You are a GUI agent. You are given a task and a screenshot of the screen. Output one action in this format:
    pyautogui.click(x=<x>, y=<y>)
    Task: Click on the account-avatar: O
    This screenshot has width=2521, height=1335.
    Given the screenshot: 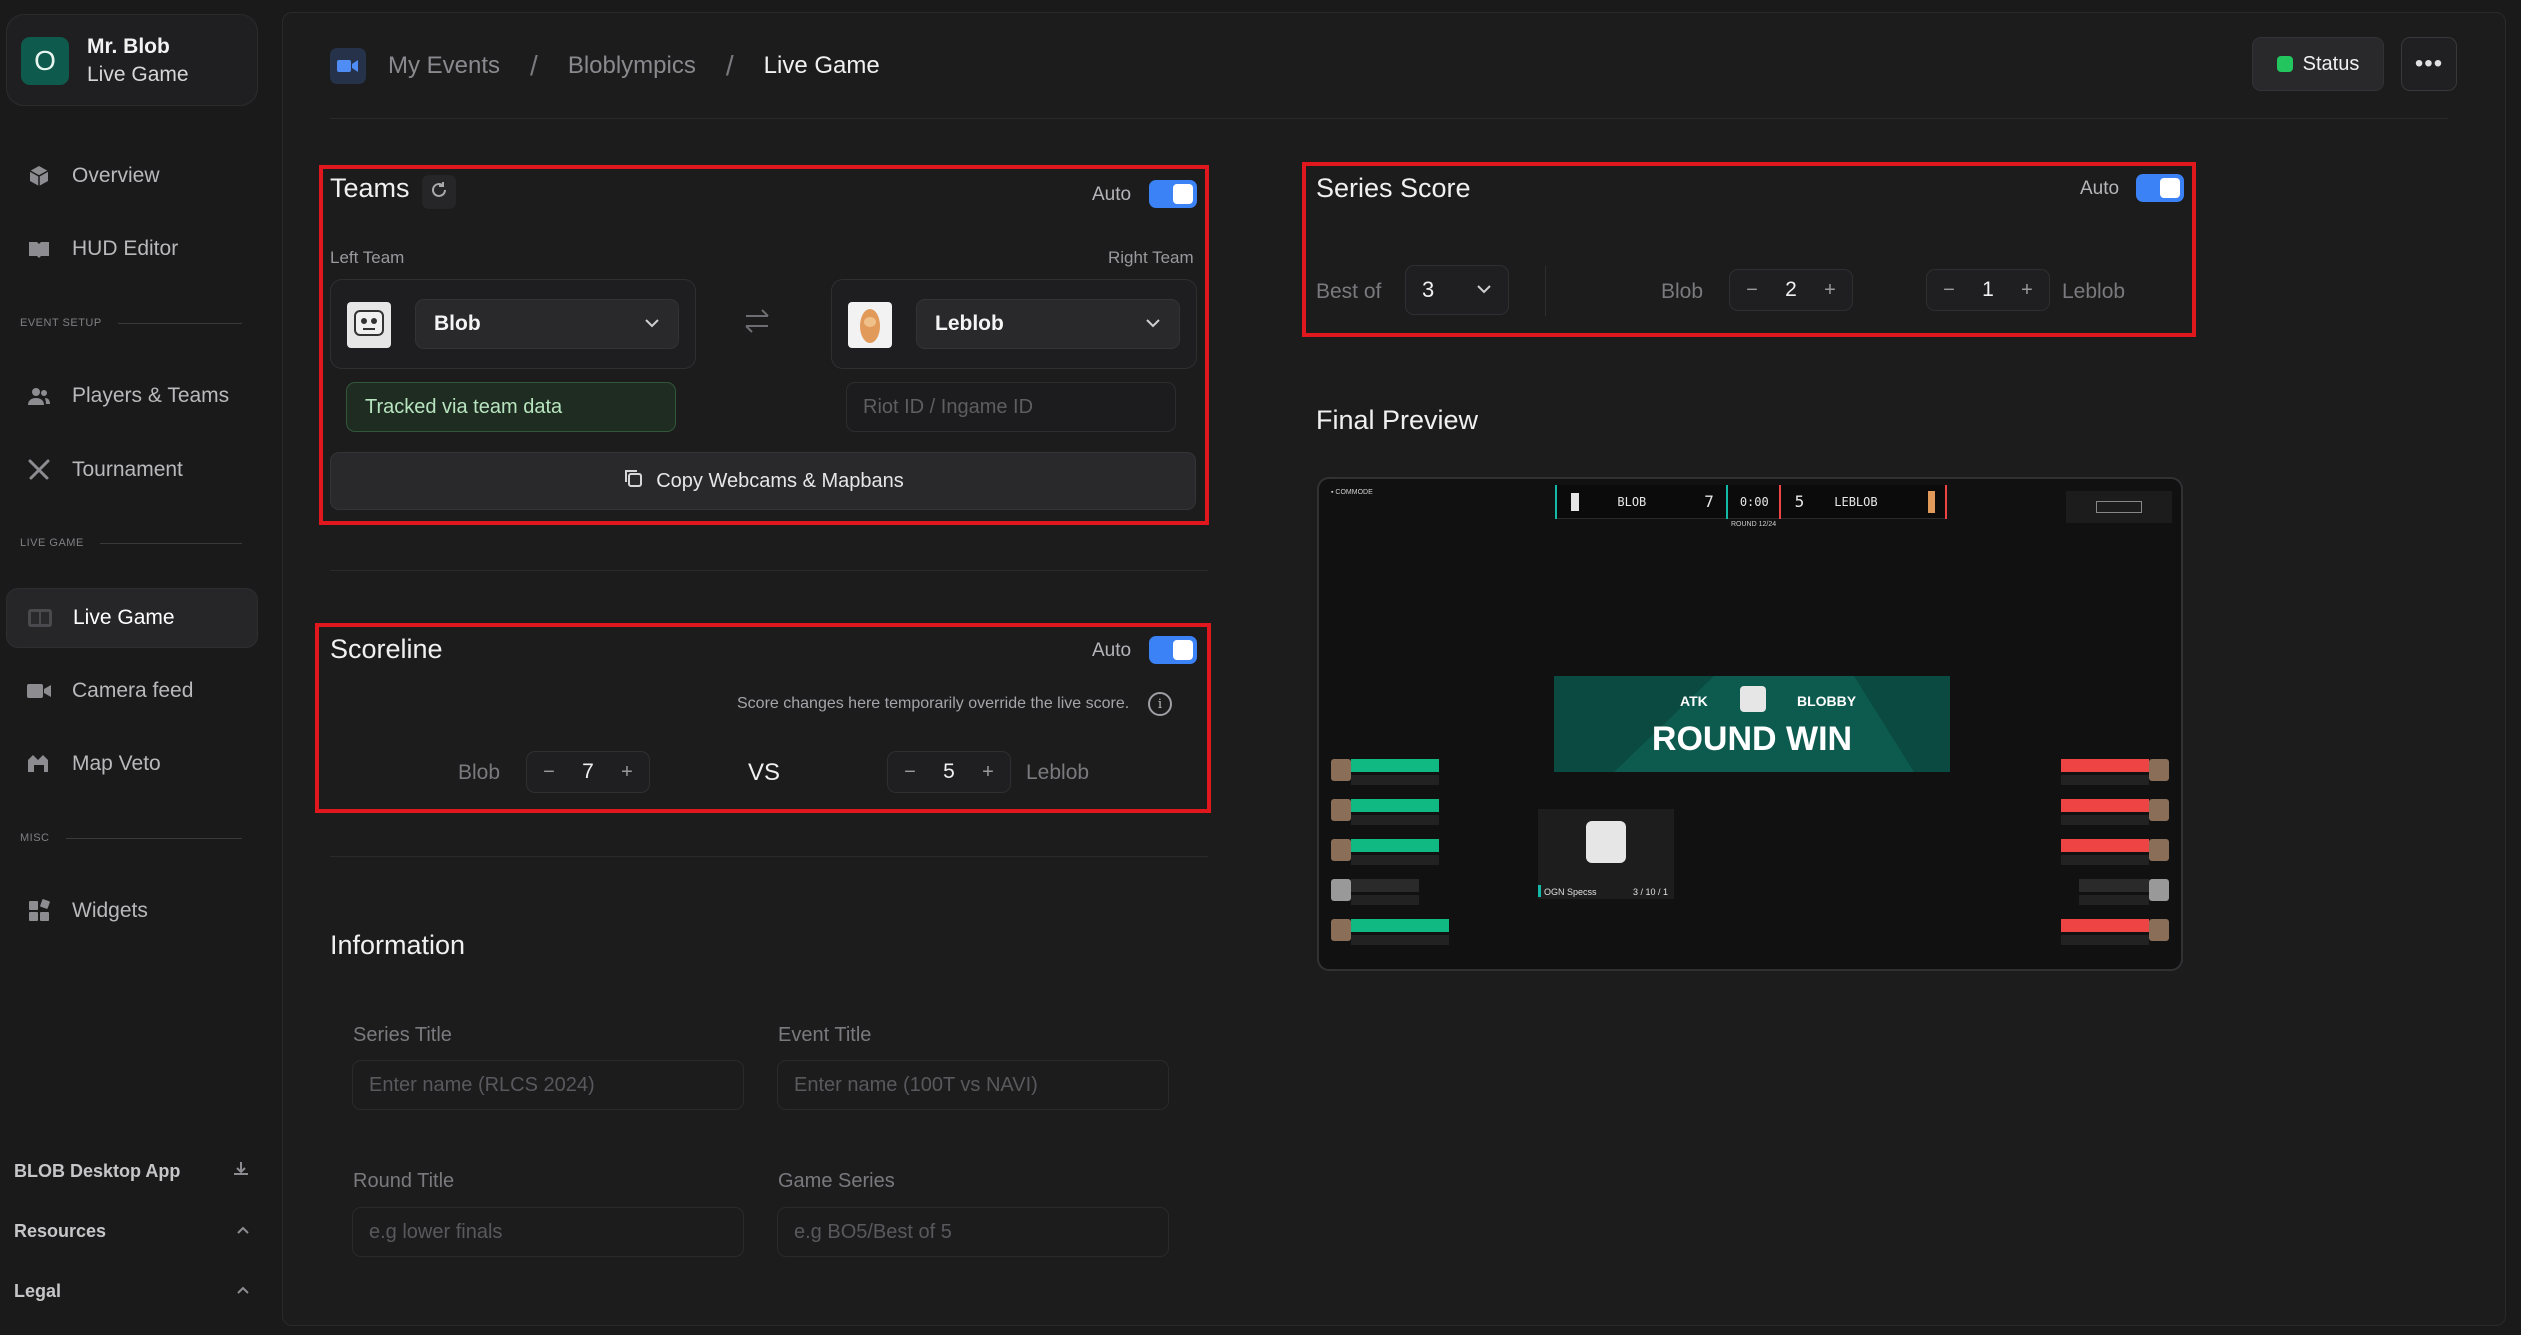 What is the action you would take?
    pyautogui.click(x=45, y=61)
    